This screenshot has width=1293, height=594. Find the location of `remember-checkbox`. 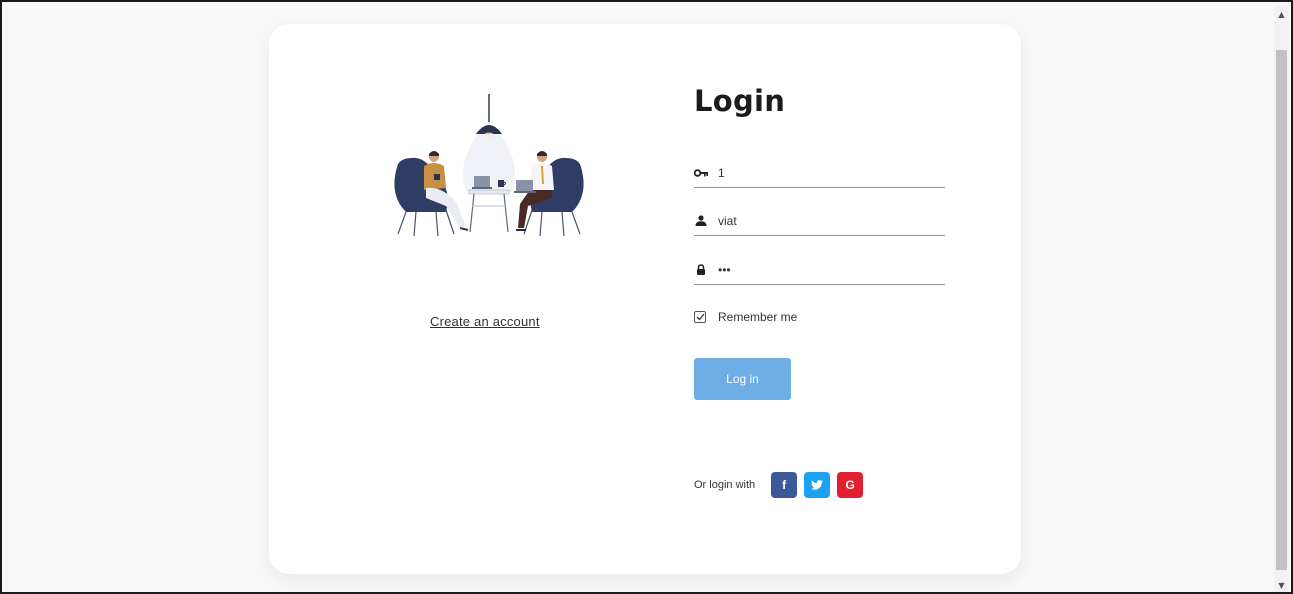

remember-checkbox is located at coordinates (700, 317).